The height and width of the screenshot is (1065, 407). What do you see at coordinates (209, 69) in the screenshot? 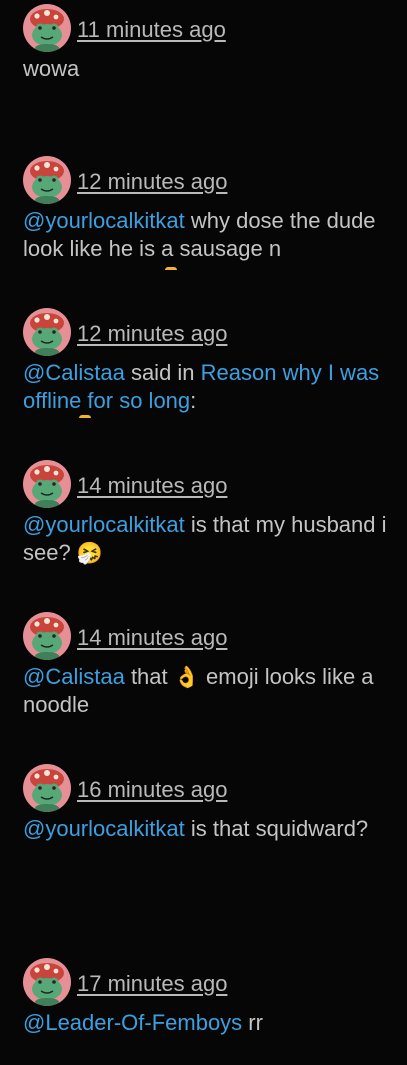
I see `comment-text: wowa` at bounding box center [209, 69].